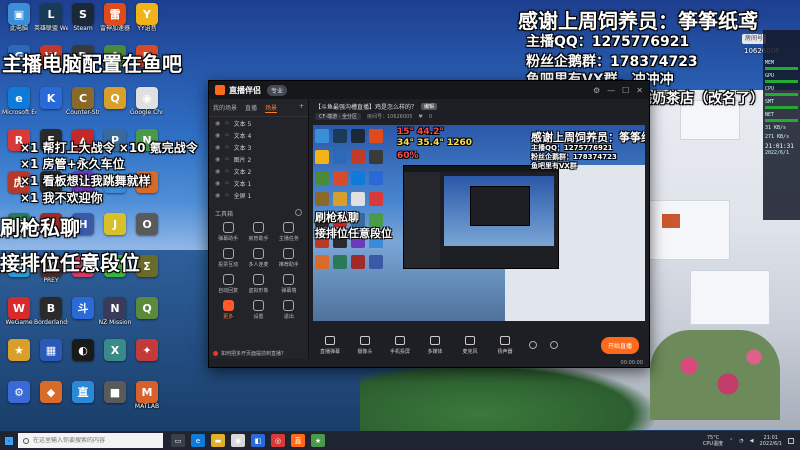 This screenshot has height=450, width=800. I want to click on explorer-icon: ▬, so click(218, 440).